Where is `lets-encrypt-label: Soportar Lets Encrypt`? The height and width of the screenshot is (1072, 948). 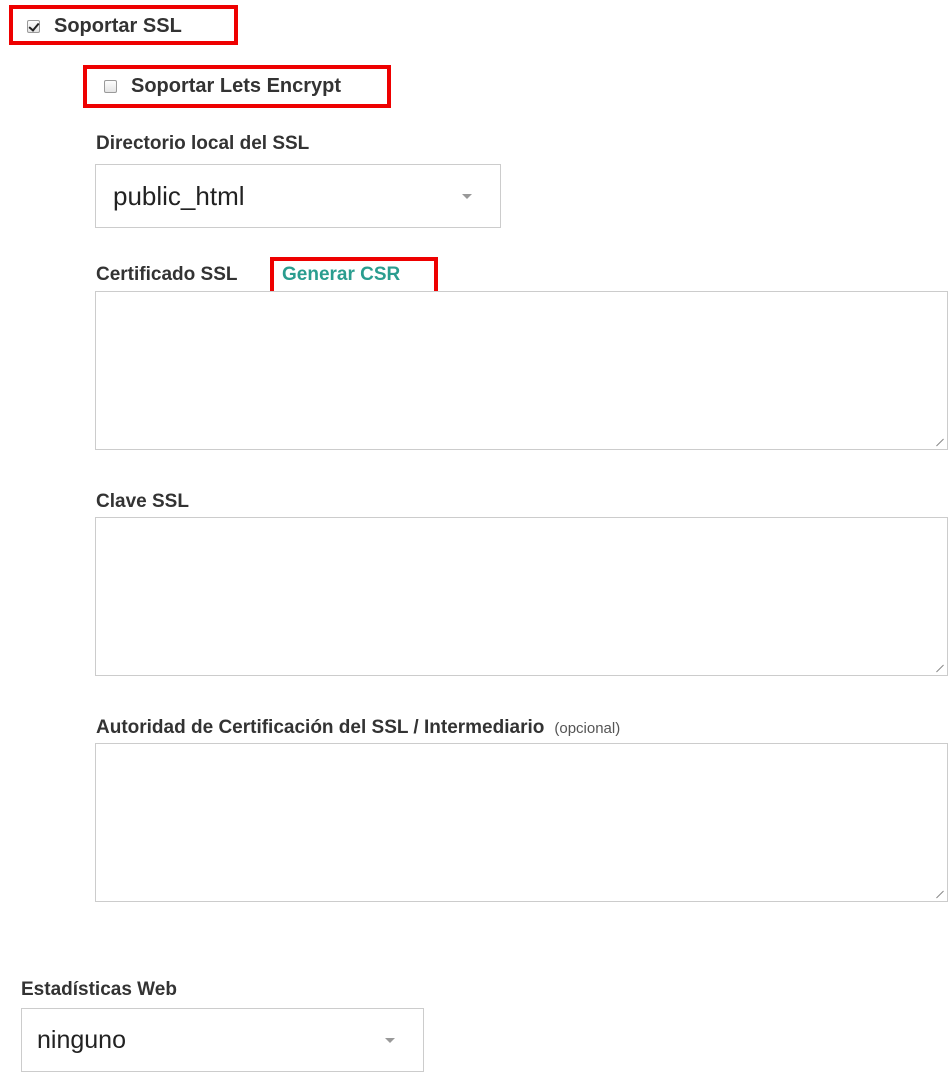 lets-encrypt-label: Soportar Lets Encrypt is located at coordinates (236, 85).